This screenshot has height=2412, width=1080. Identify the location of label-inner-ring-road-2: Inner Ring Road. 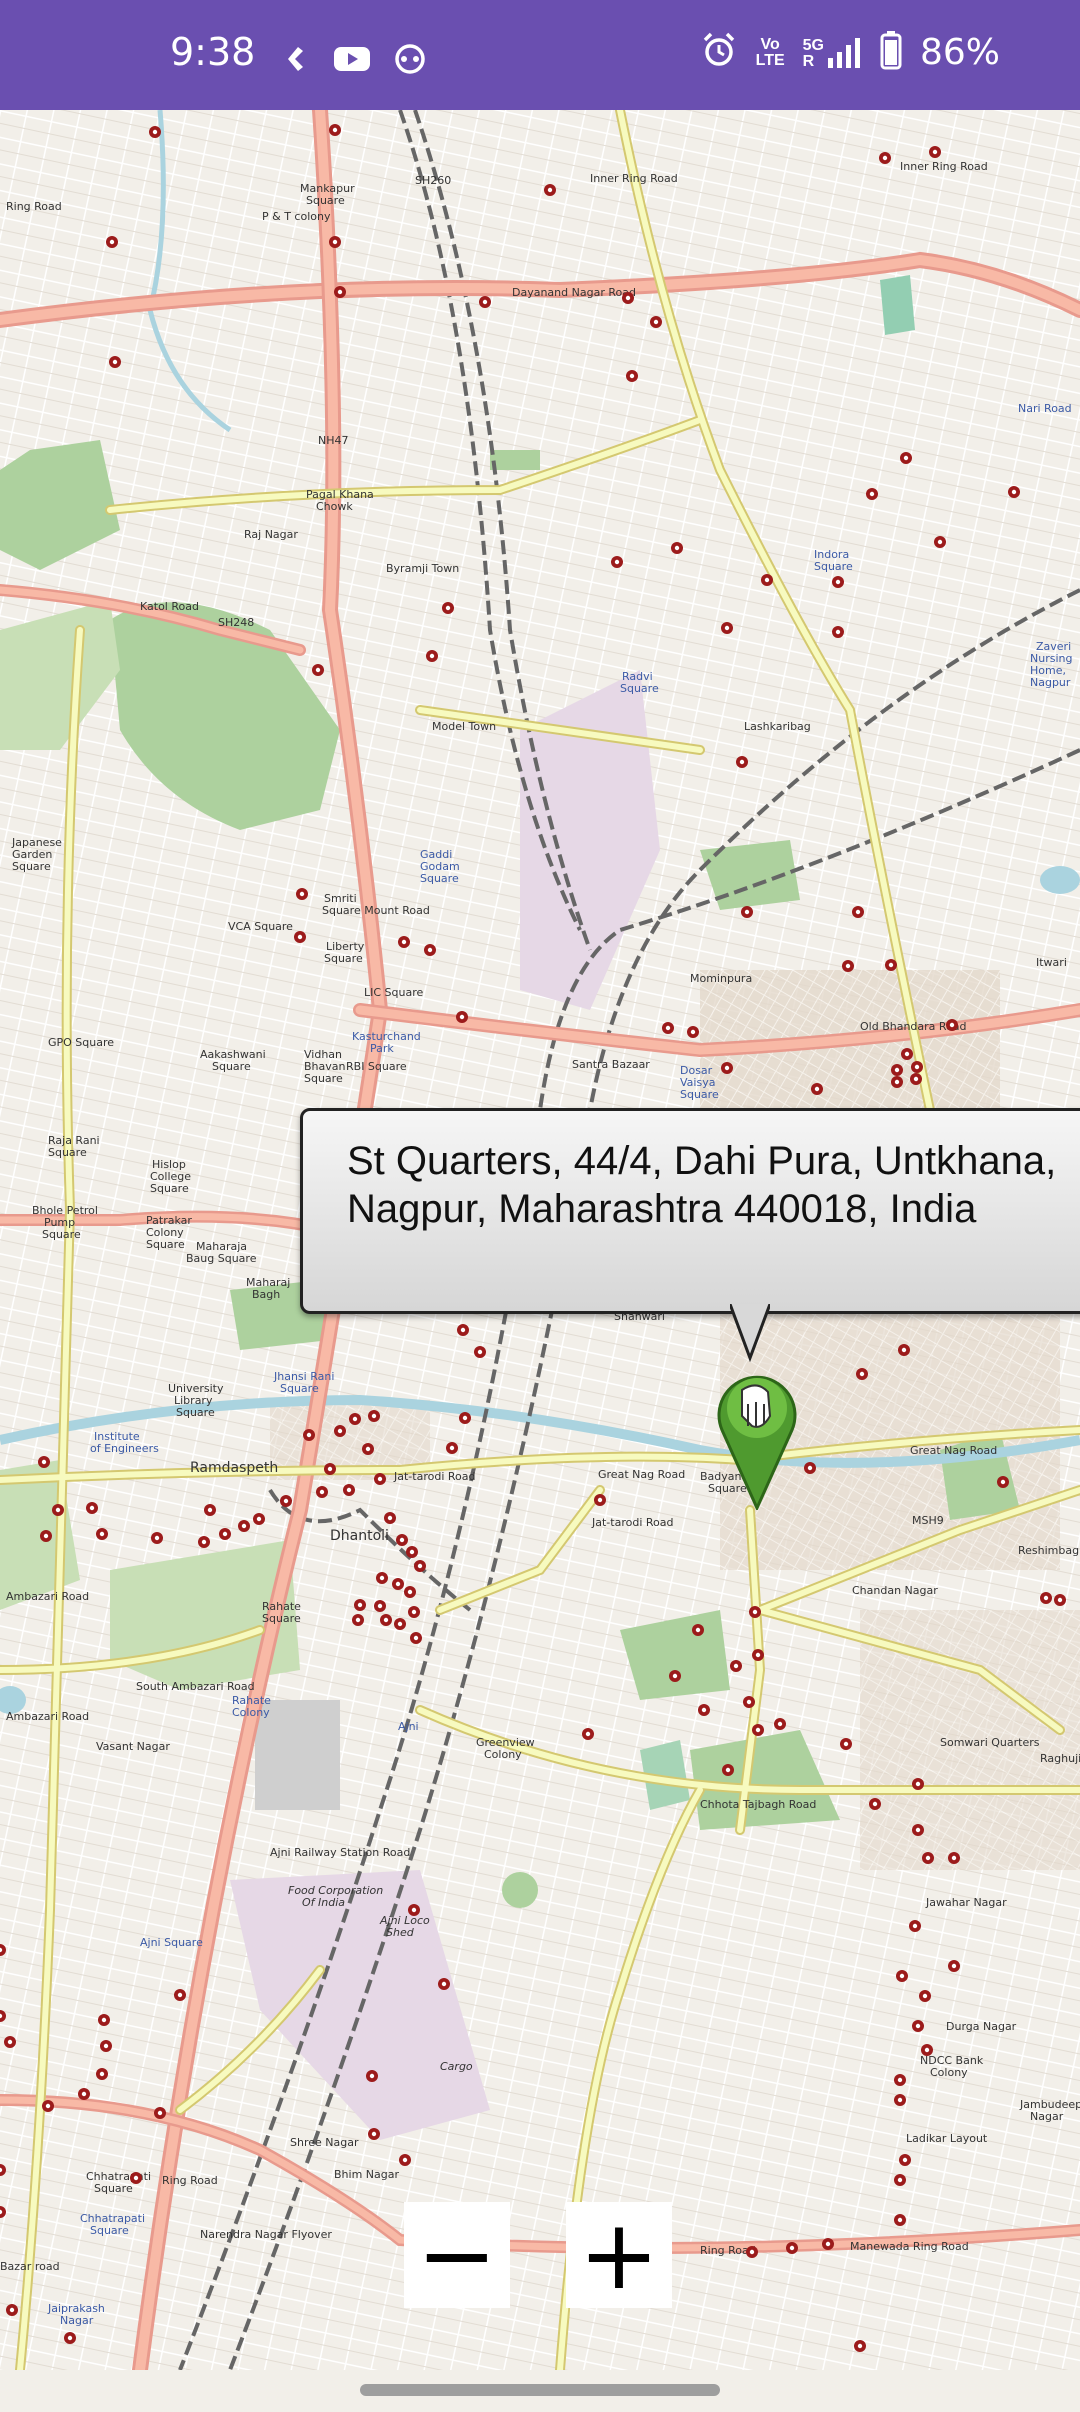
(944, 166).